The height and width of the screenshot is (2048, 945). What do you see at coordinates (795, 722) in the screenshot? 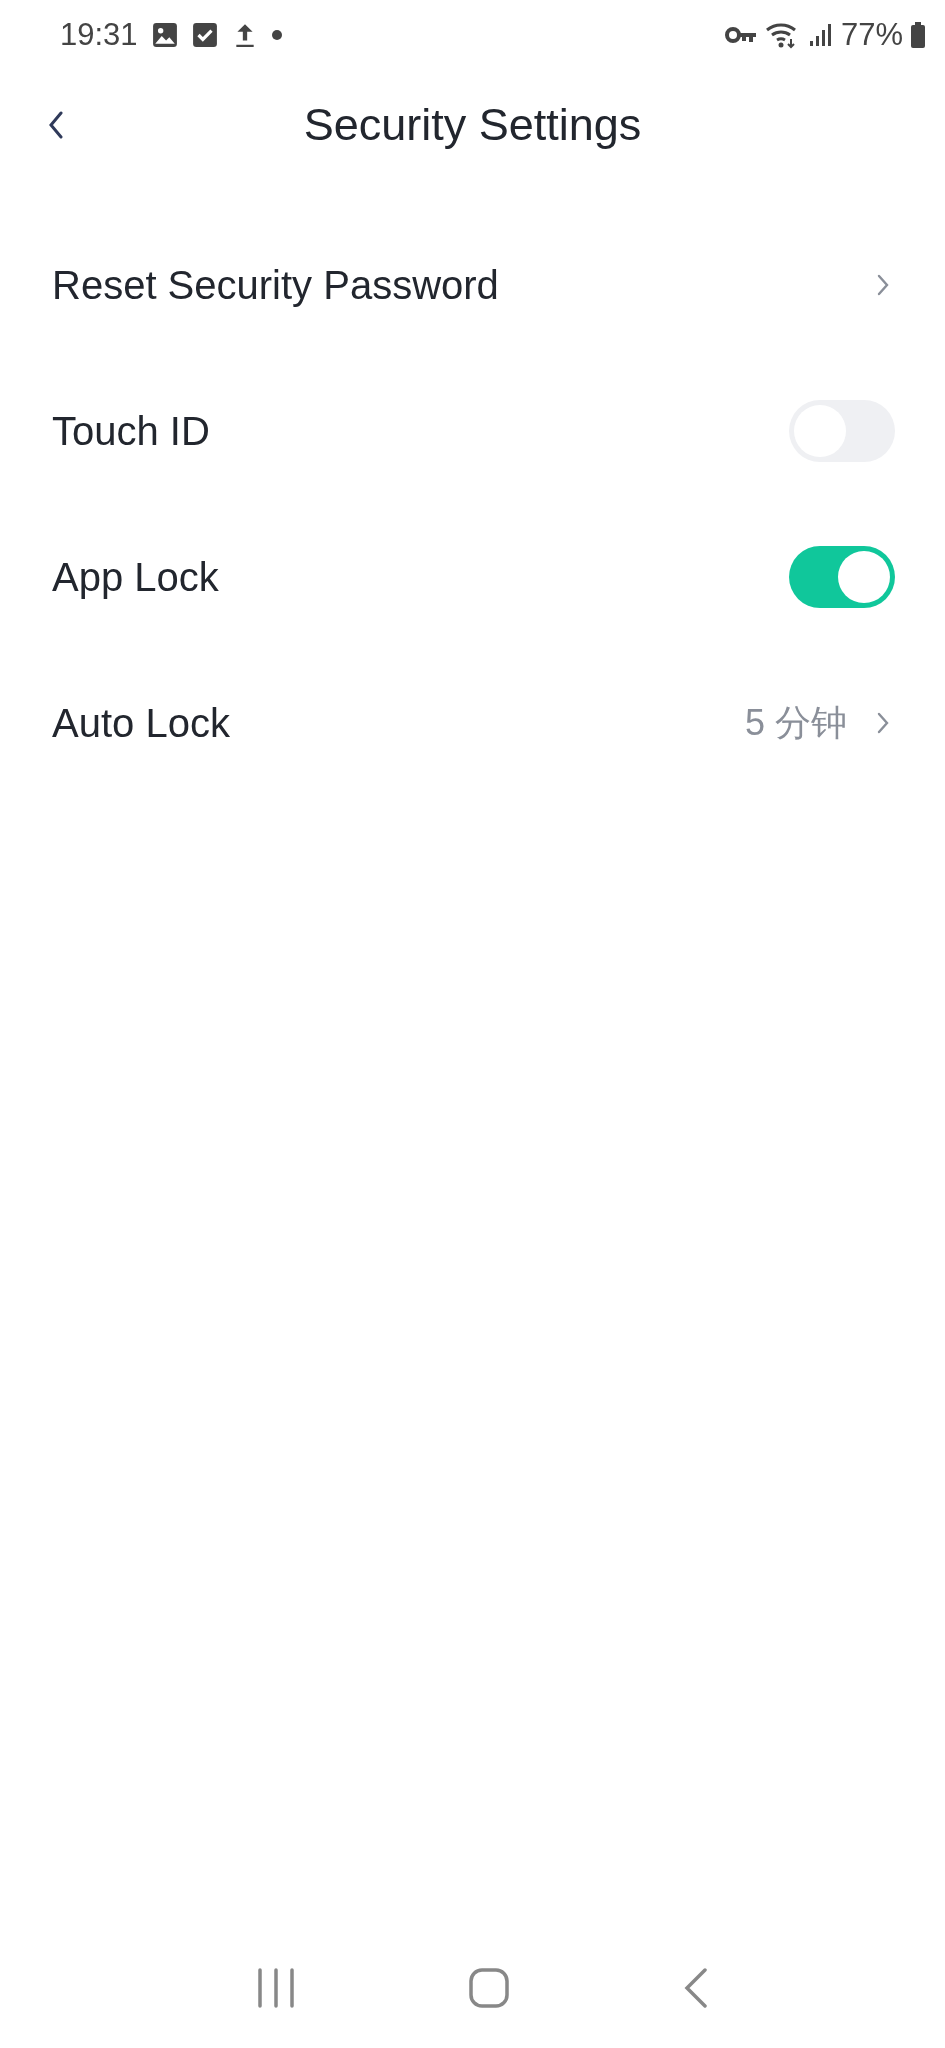
I see `setting-value: 5 分钟` at bounding box center [795, 722].